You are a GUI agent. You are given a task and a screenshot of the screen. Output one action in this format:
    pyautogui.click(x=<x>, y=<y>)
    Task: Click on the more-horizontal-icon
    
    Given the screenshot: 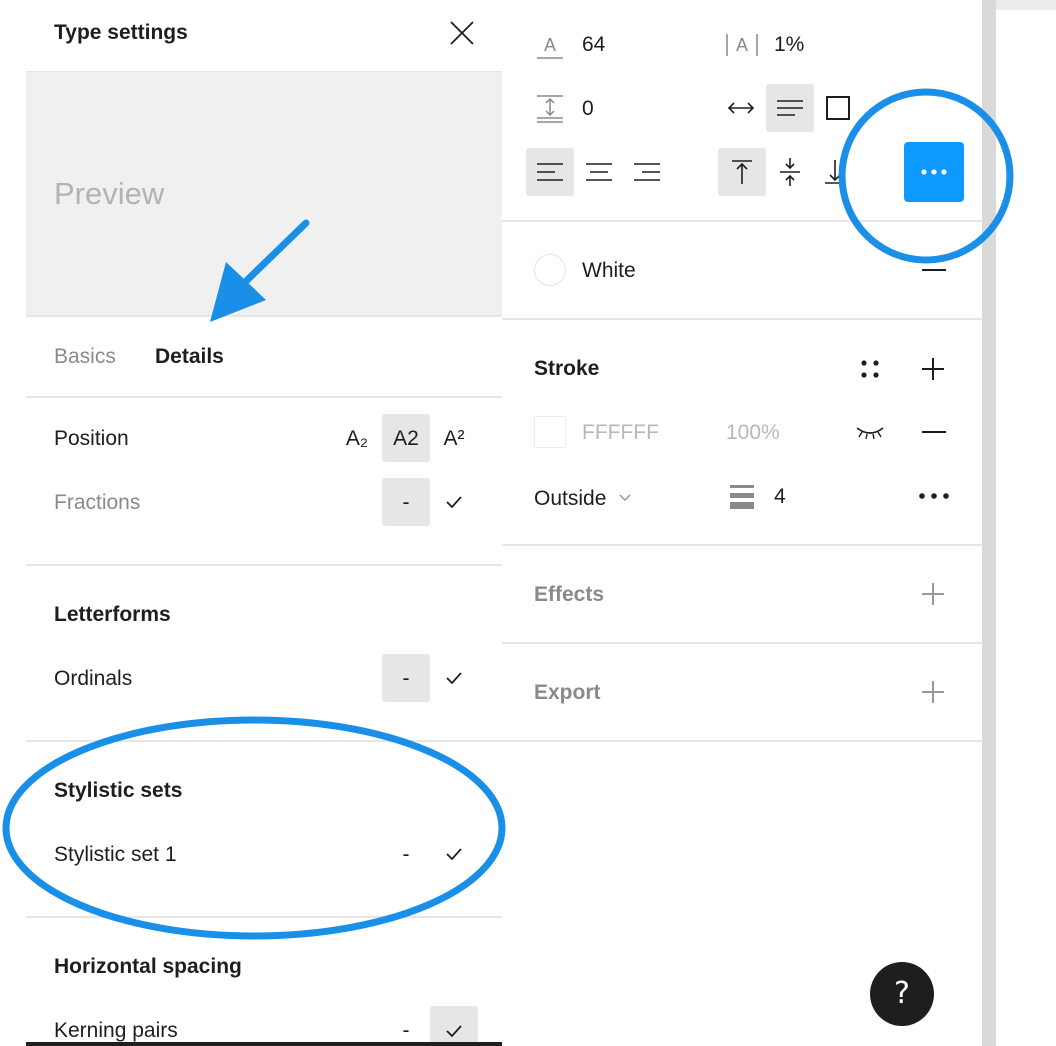 What is the action you would take?
    pyautogui.click(x=934, y=172)
    